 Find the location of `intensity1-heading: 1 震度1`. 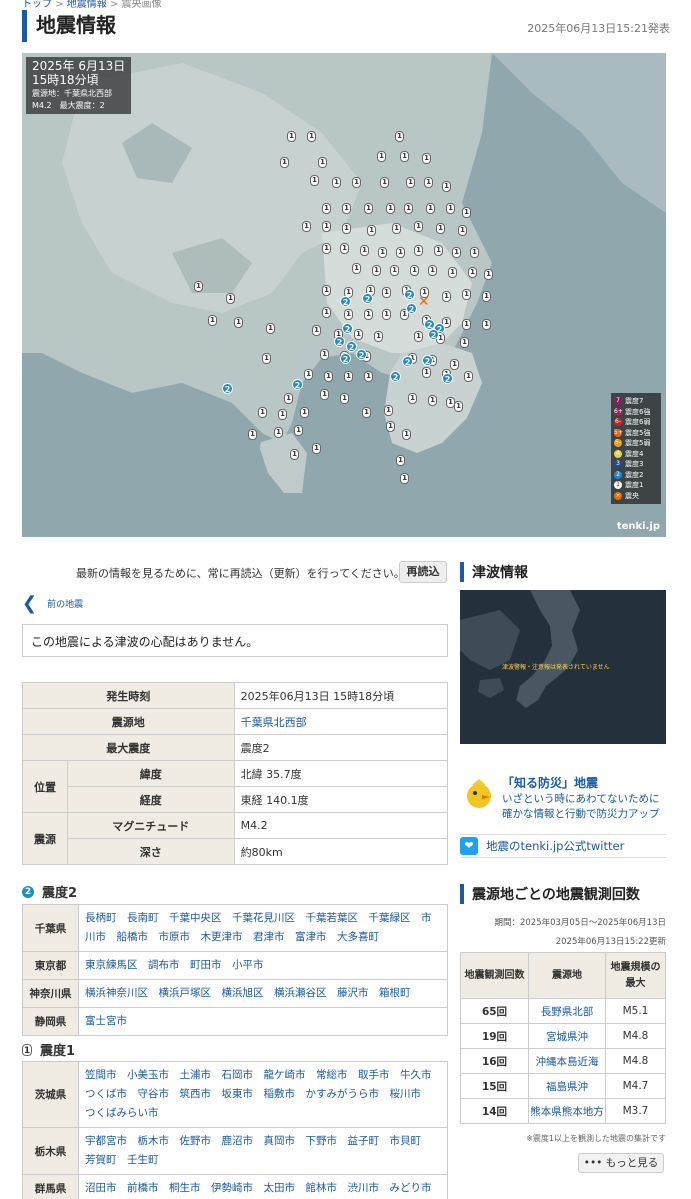

intensity1-heading: 1 震度1 is located at coordinates (48, 1049).